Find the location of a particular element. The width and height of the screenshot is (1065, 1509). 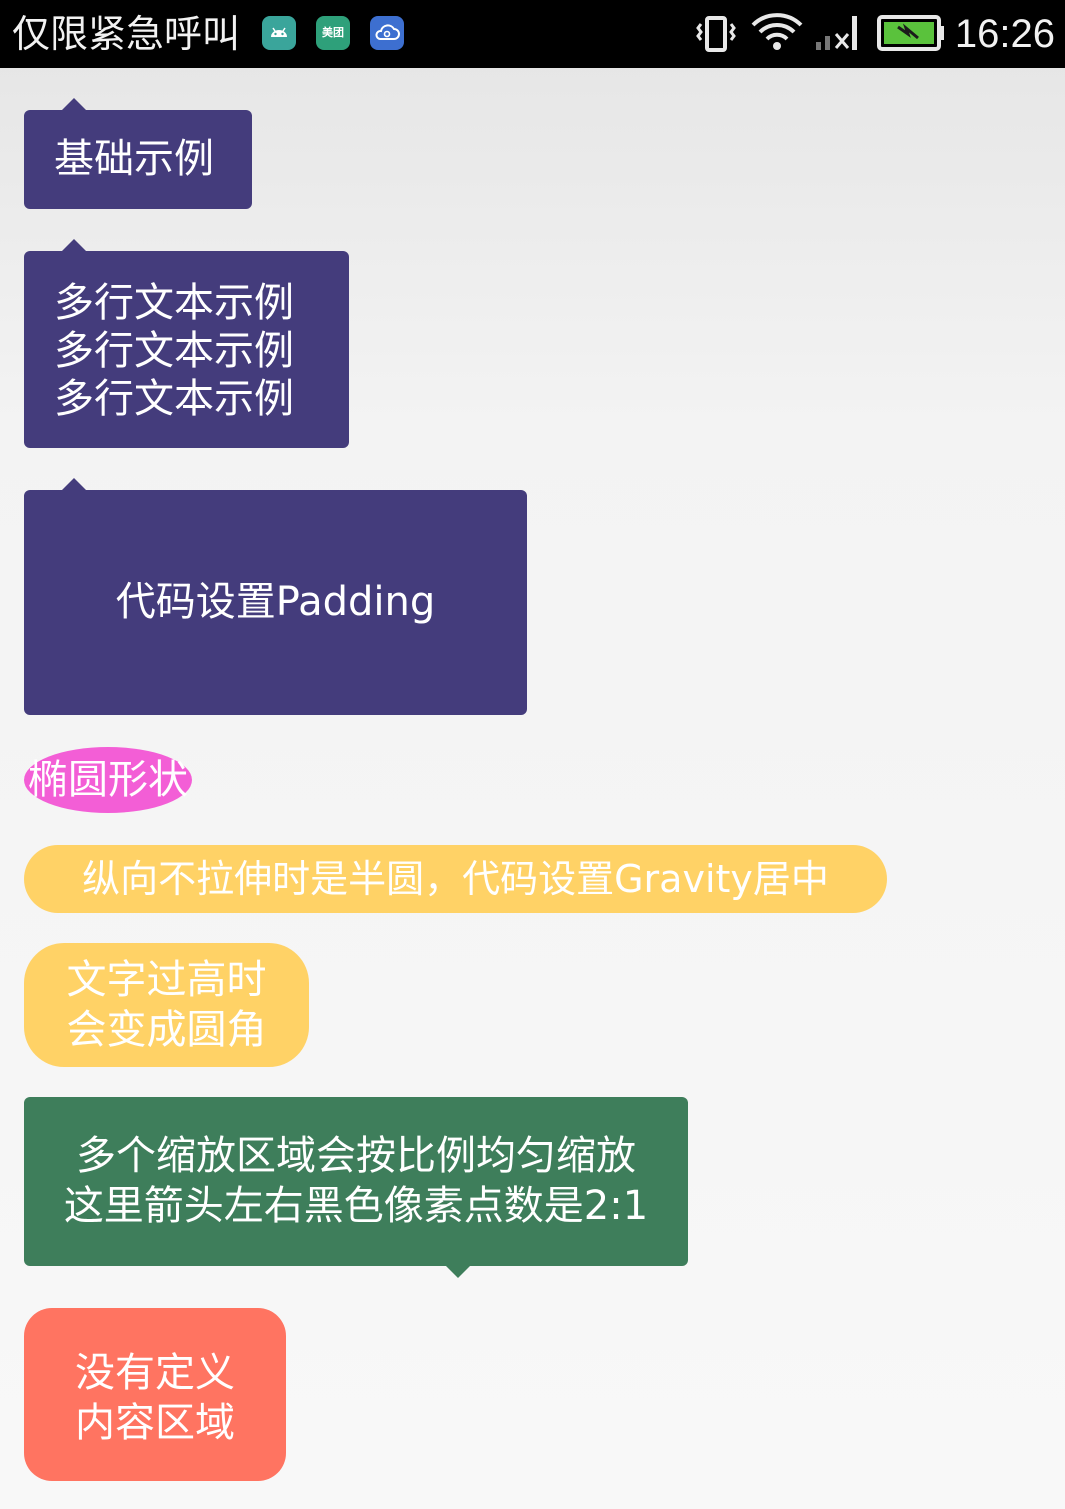

meituan-icon: 美团 is located at coordinates (333, 33).